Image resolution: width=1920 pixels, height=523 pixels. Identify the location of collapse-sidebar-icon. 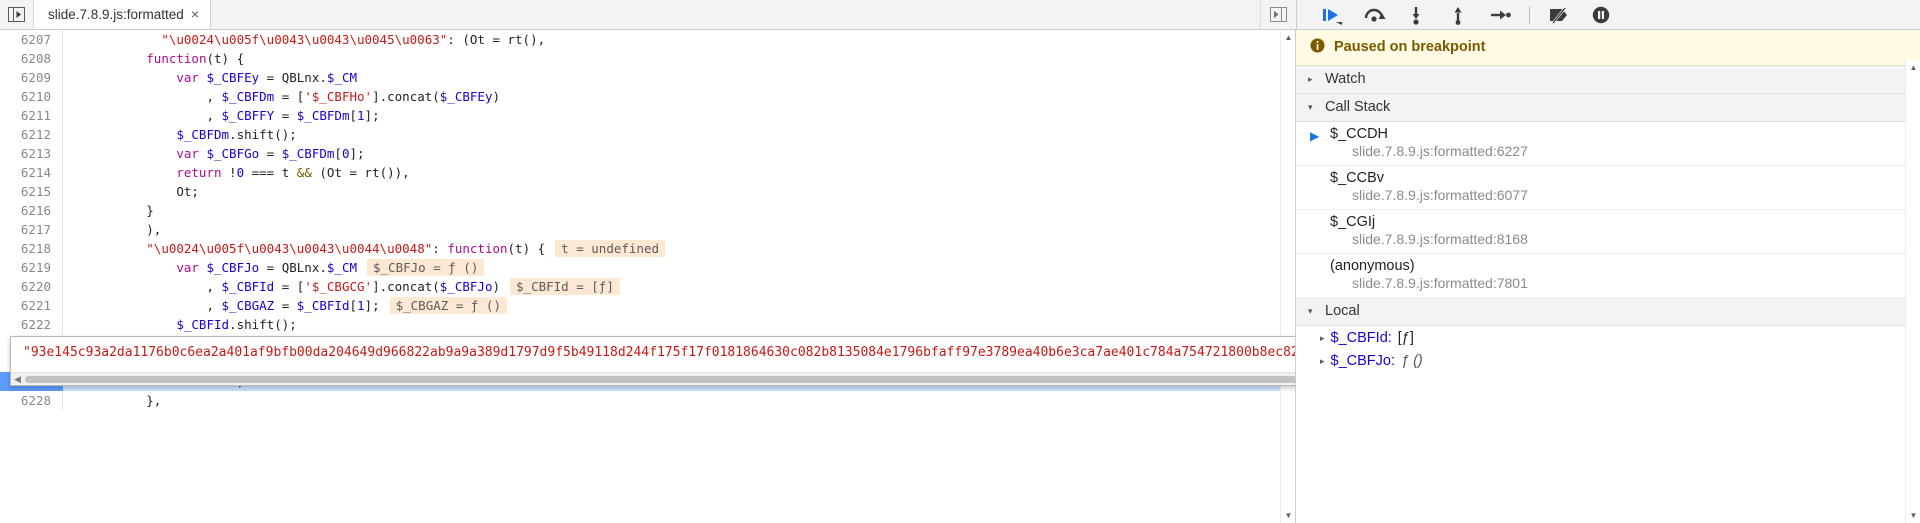
(1278, 14).